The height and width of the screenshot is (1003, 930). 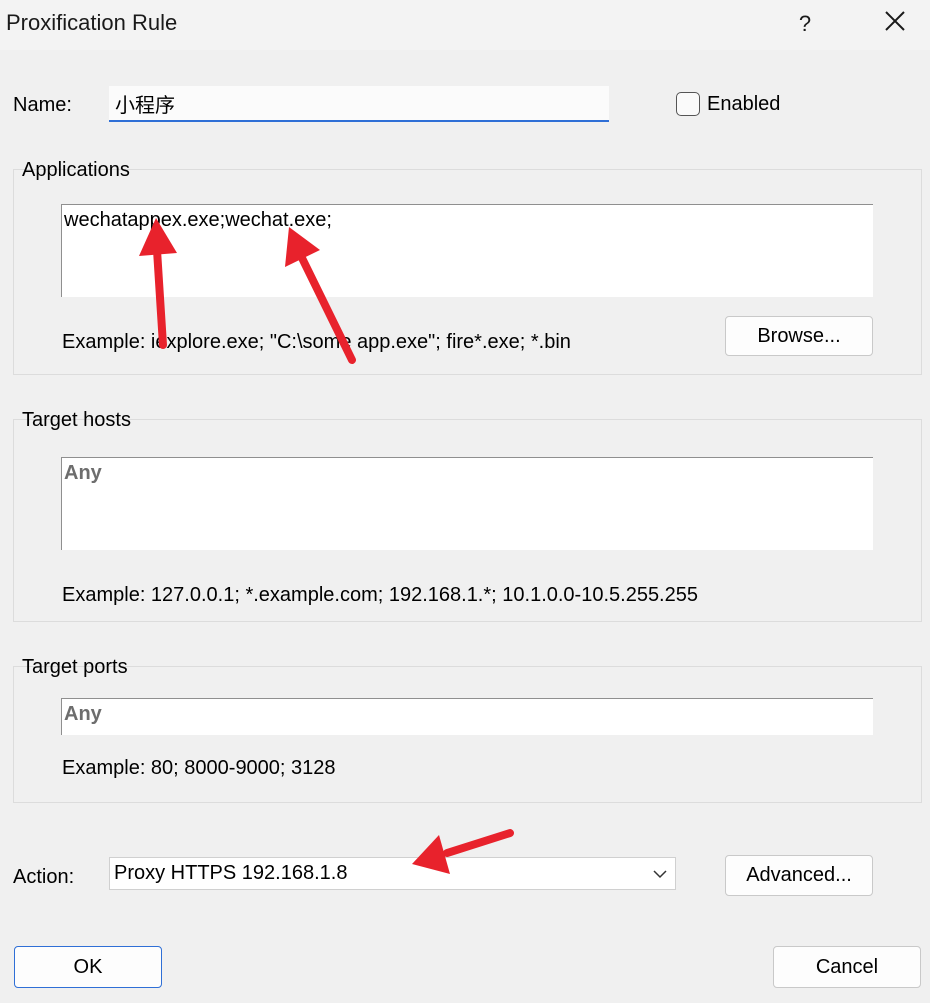 I want to click on target-ports-placeholder: Any, so click(x=83, y=714).